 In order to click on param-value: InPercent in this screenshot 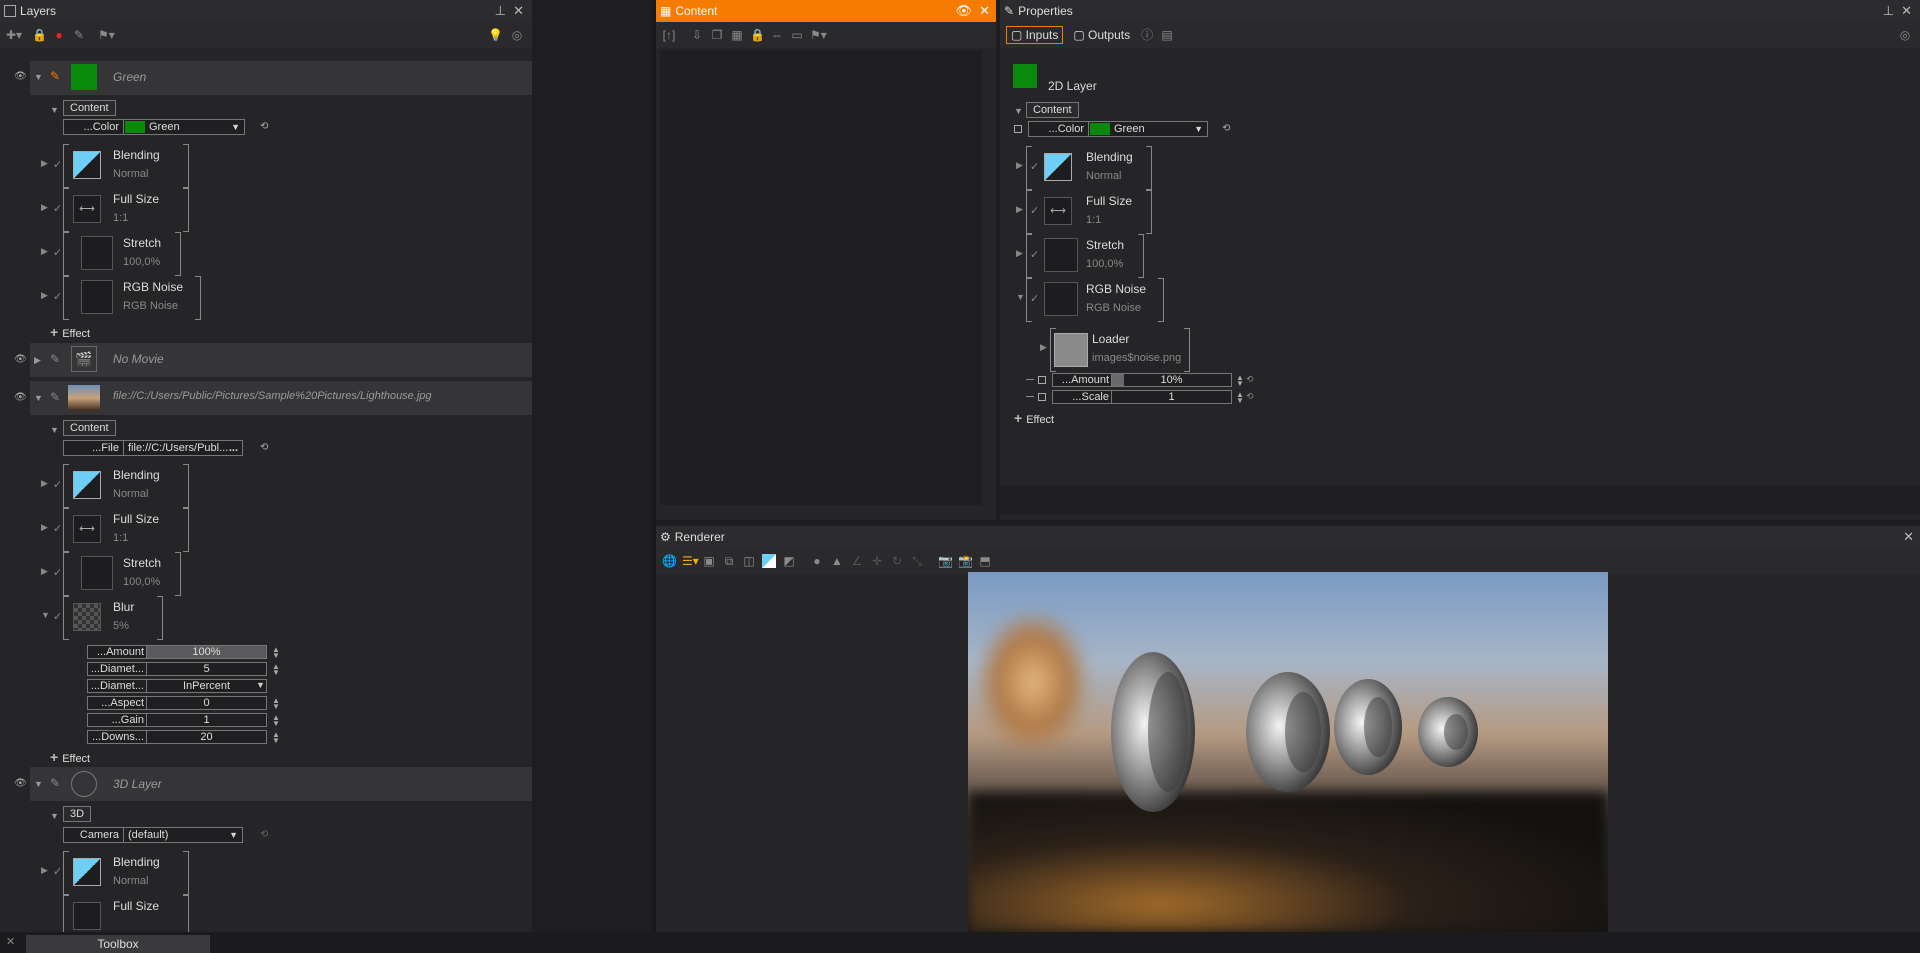, I will do `click(207, 686)`.